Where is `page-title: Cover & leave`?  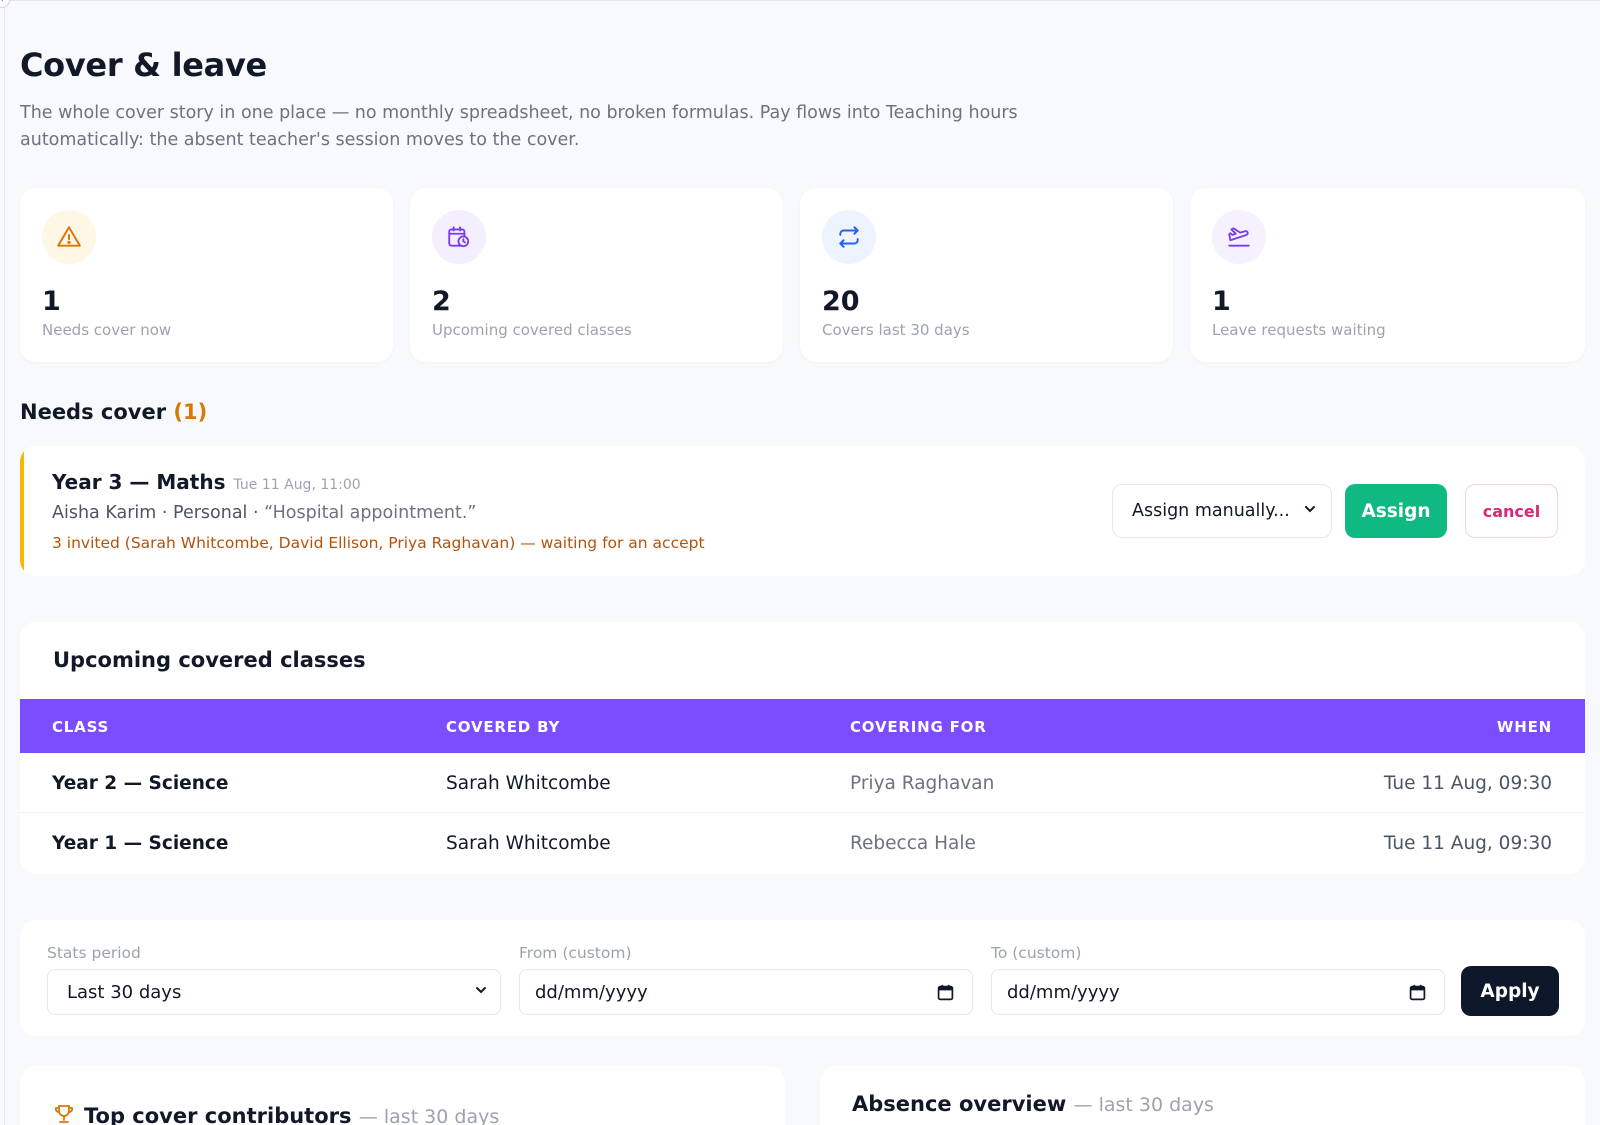
page-title: Cover & leave is located at coordinates (143, 65).